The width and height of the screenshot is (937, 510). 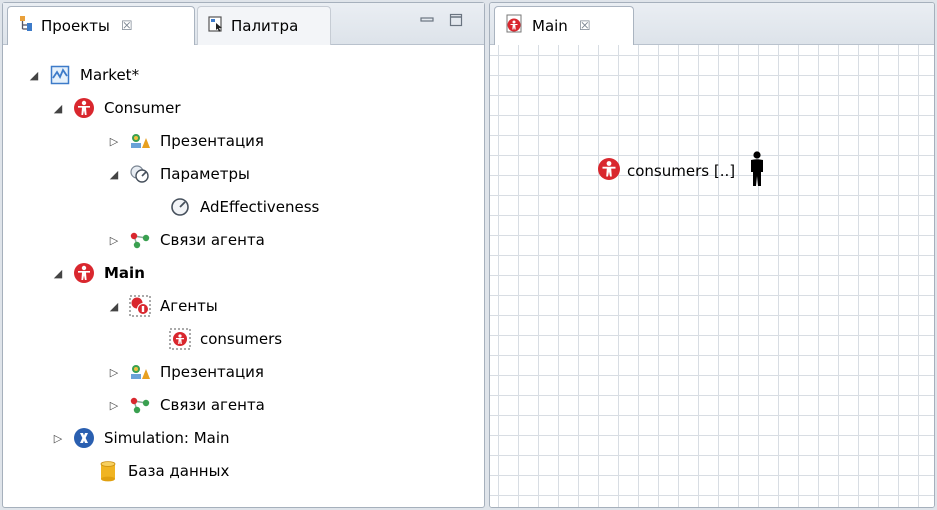 I want to click on tab-main: Main ☒, so click(x=564, y=25).